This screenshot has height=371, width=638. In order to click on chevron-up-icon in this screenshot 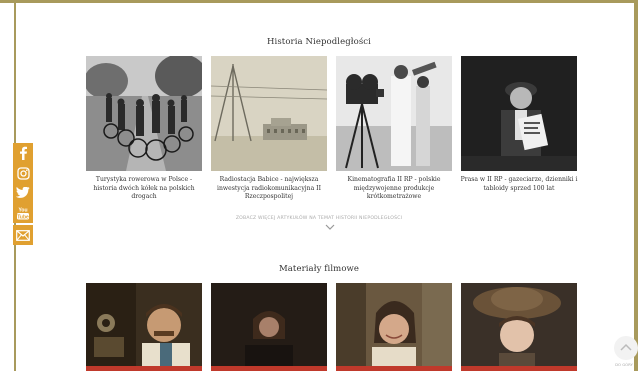, I will do `click(626, 347)`.